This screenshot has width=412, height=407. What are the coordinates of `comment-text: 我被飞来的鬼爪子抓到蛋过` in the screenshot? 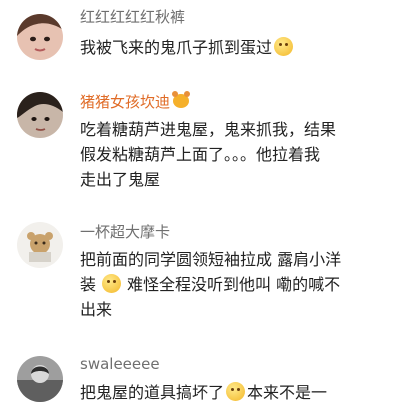 It's located at (239, 47).